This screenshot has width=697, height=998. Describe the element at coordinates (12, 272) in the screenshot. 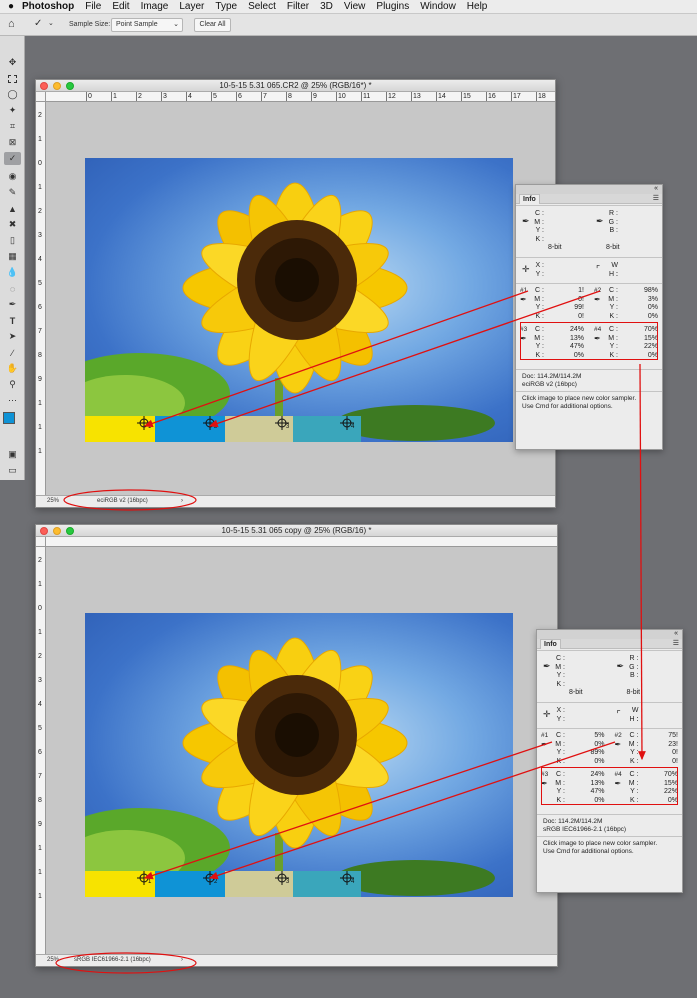

I see `blur-tool-icon: 💧` at that location.